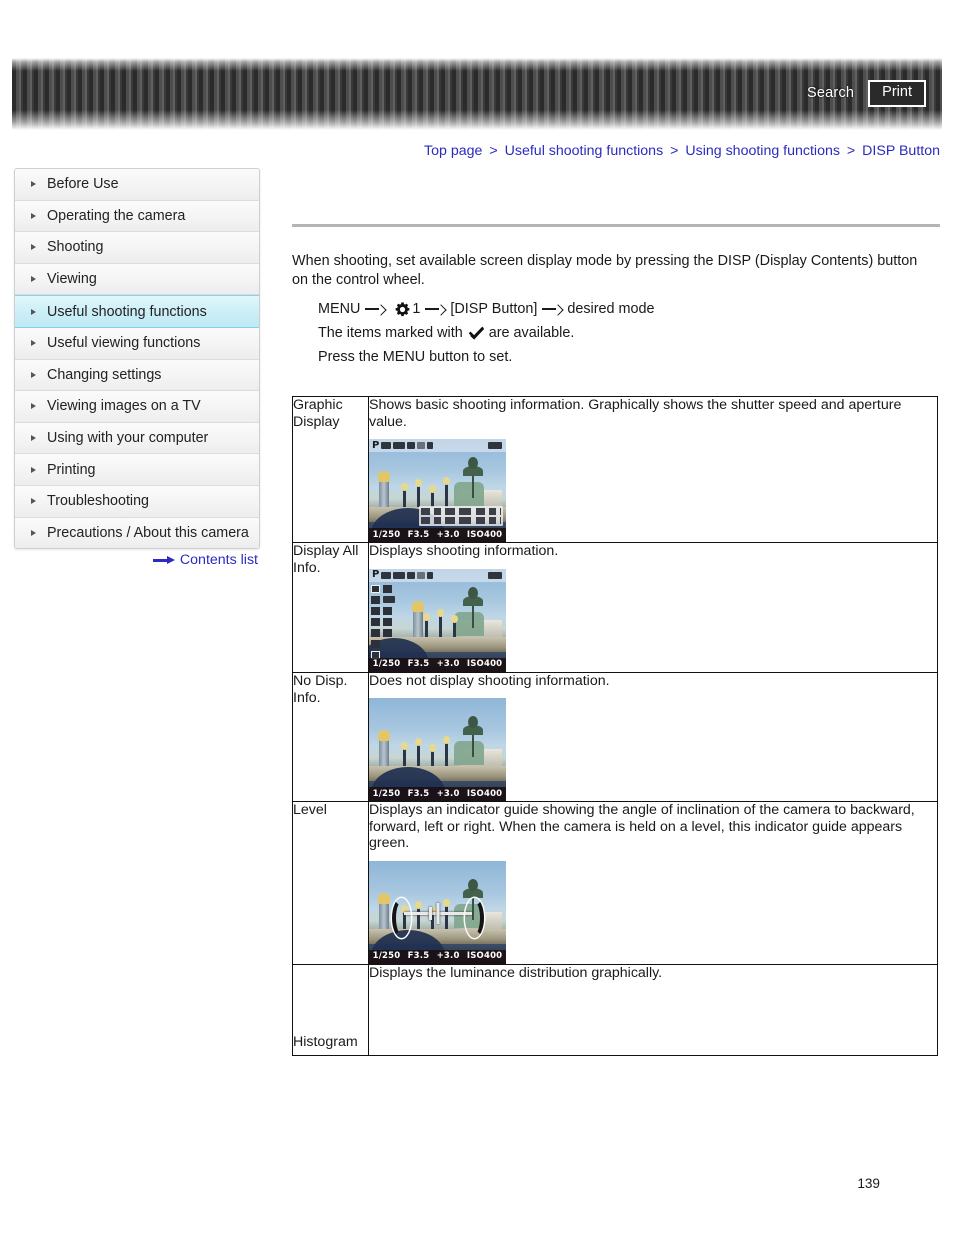 The width and height of the screenshot is (954, 1235). What do you see at coordinates (901, 151) in the screenshot?
I see `breadcrumb-item-disp-button: DISP Button` at bounding box center [901, 151].